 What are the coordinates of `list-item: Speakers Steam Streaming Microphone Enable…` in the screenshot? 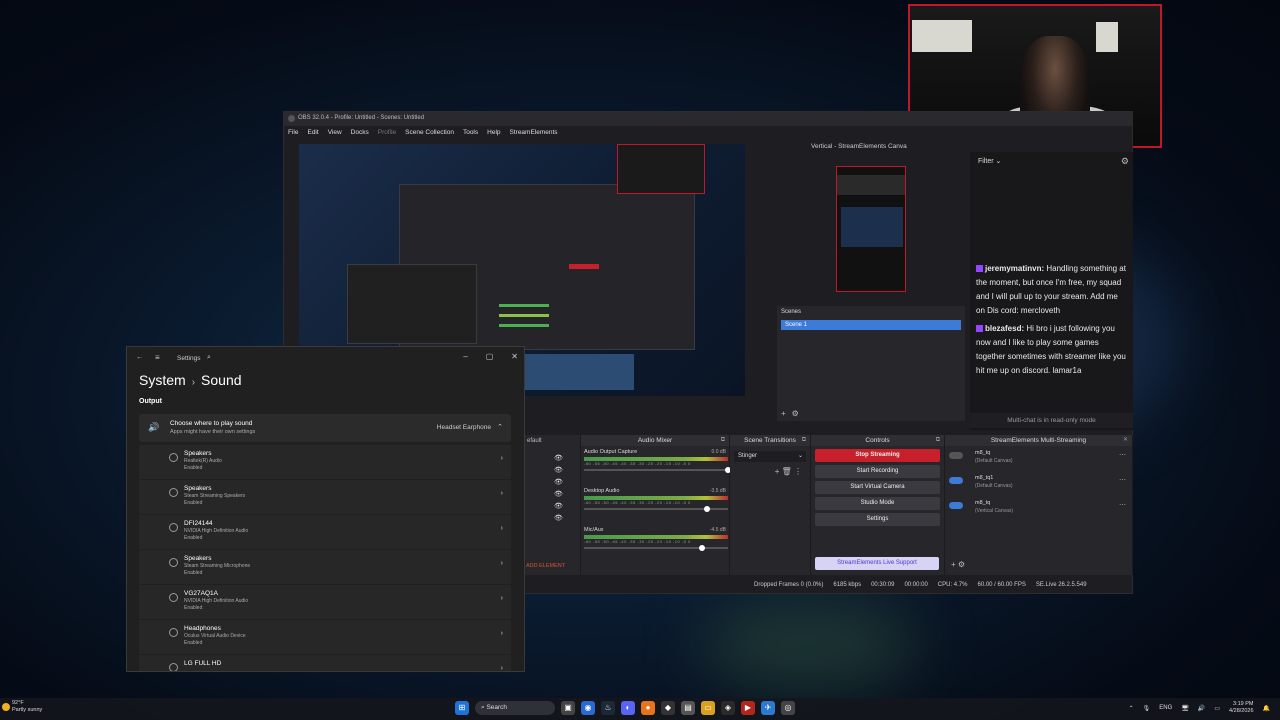 It's located at (325, 567).